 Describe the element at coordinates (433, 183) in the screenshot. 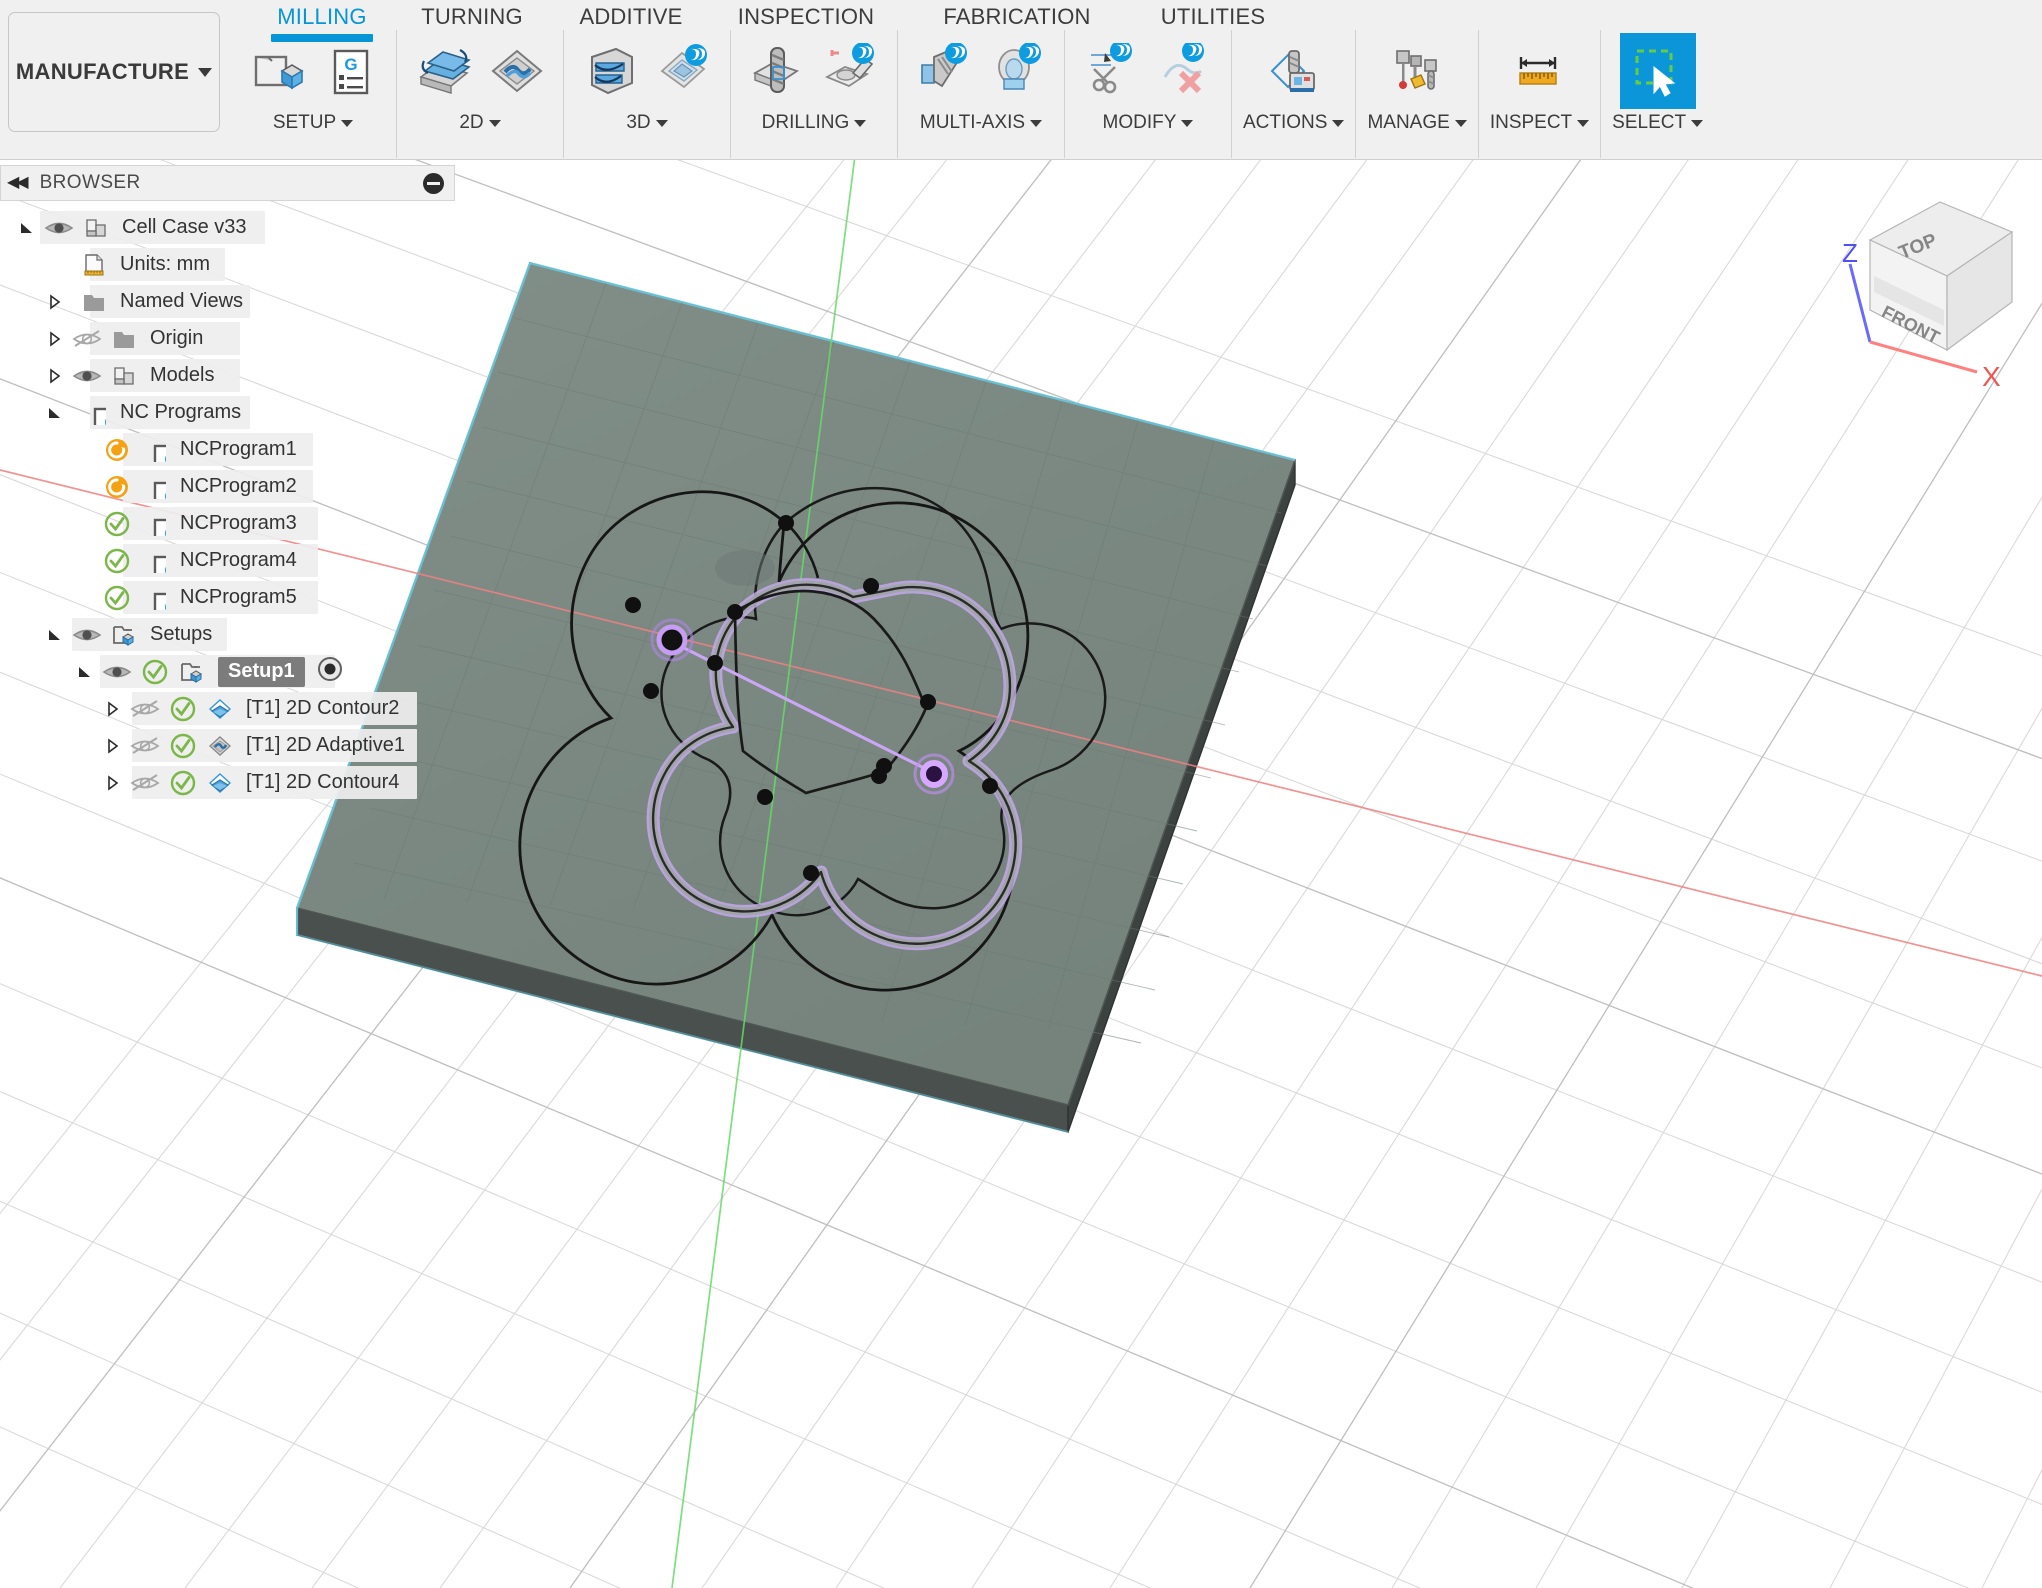

I see `minimize-icon` at that location.